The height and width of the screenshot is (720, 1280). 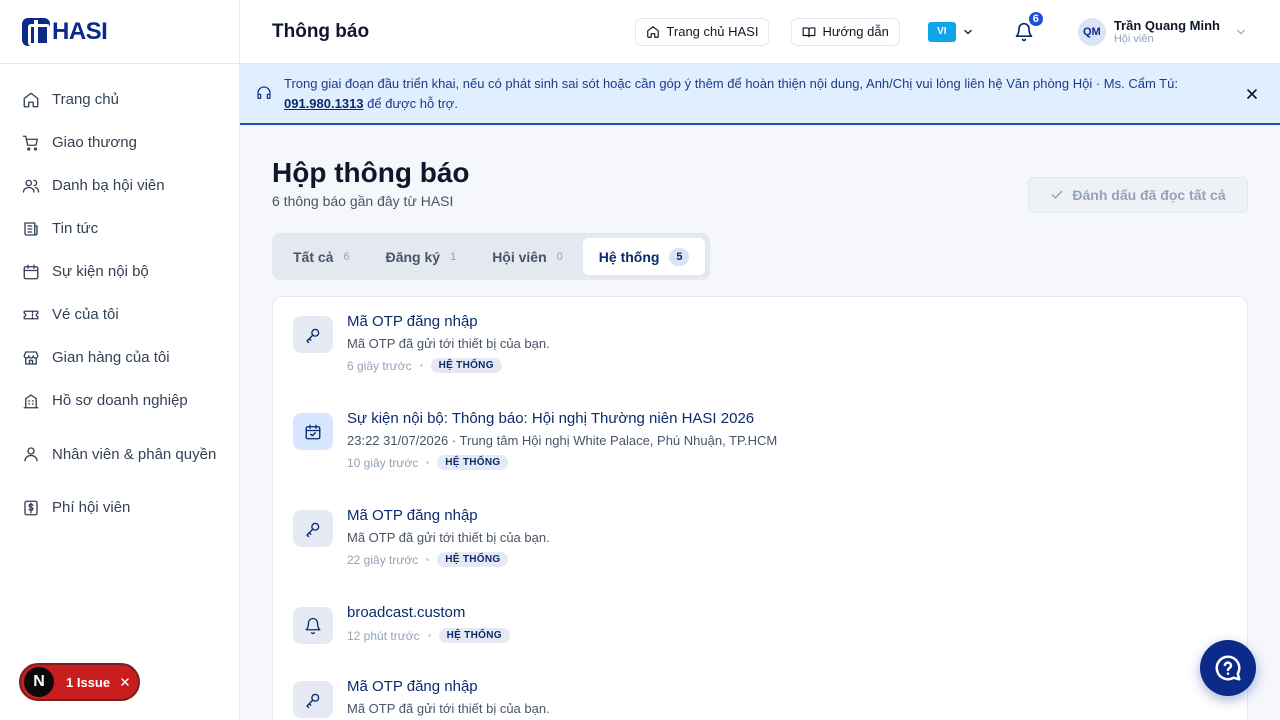 What do you see at coordinates (1138, 195) in the screenshot?
I see `mark-all-read-button: Đánh dấu đã đọc tất cả` at bounding box center [1138, 195].